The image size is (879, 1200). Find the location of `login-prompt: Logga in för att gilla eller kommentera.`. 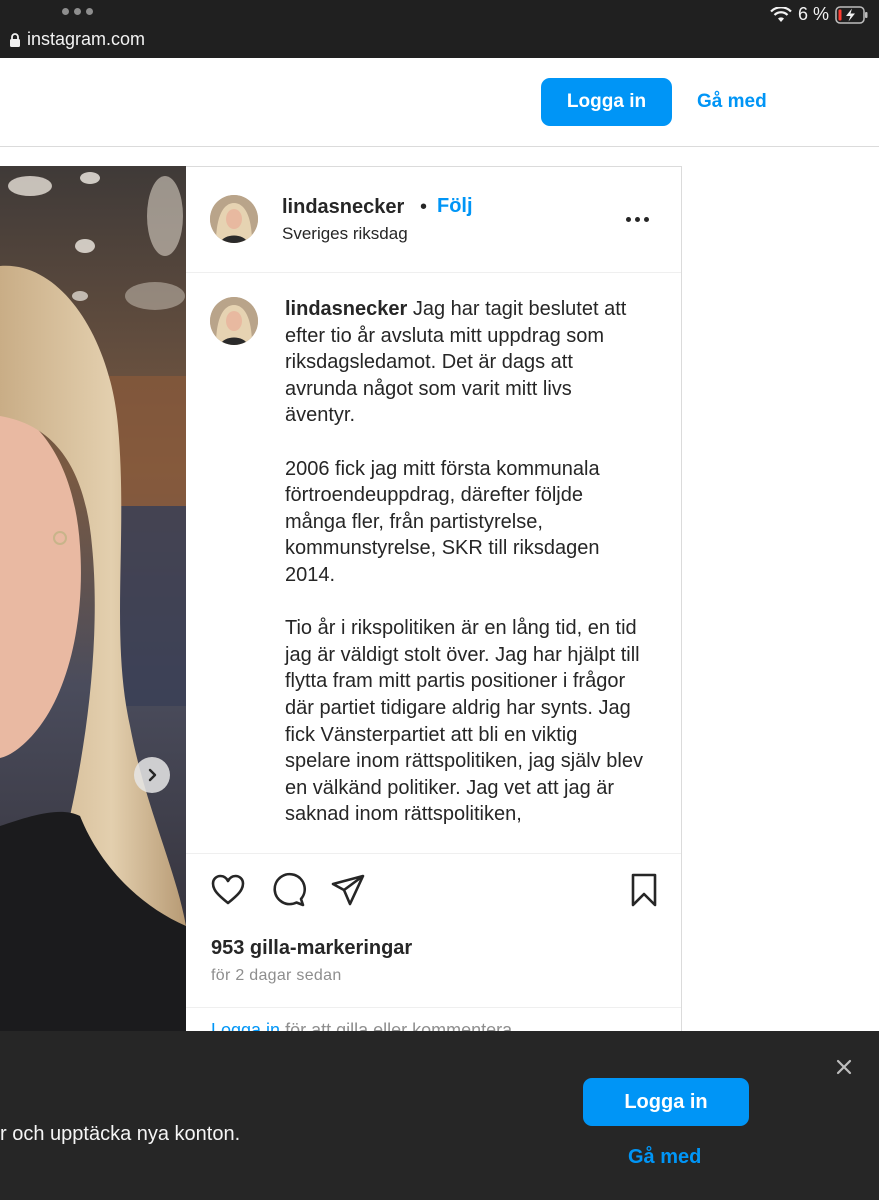

login-prompt: Logga in för att gilla eller kommentera. is located at coordinates (433, 1019).